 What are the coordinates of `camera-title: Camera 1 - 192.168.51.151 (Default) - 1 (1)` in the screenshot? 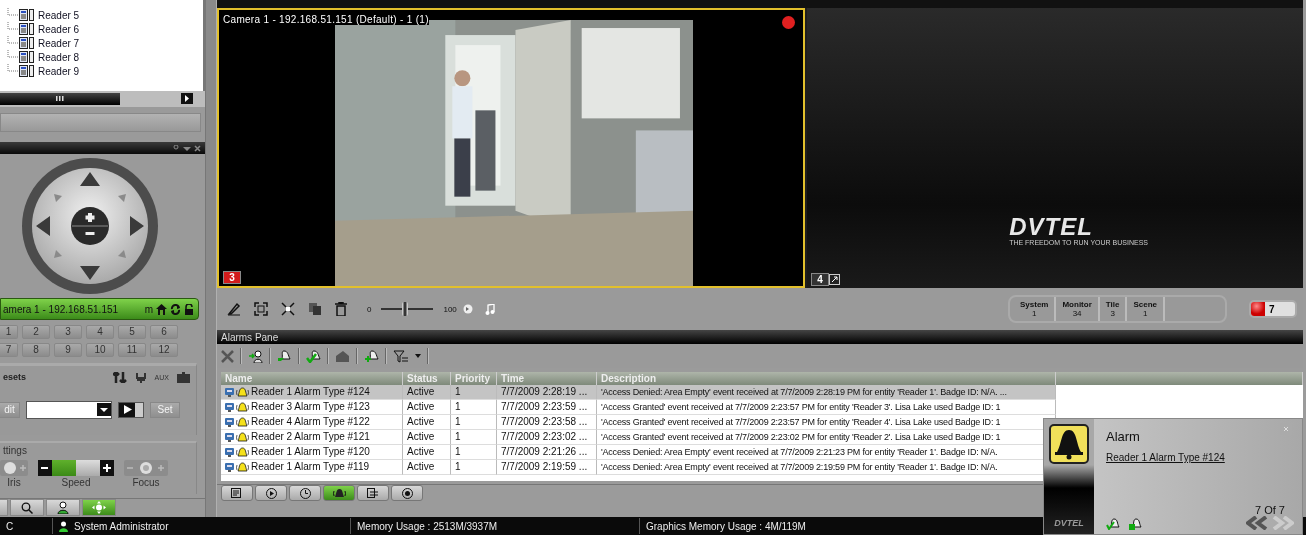 It's located at (326, 19).